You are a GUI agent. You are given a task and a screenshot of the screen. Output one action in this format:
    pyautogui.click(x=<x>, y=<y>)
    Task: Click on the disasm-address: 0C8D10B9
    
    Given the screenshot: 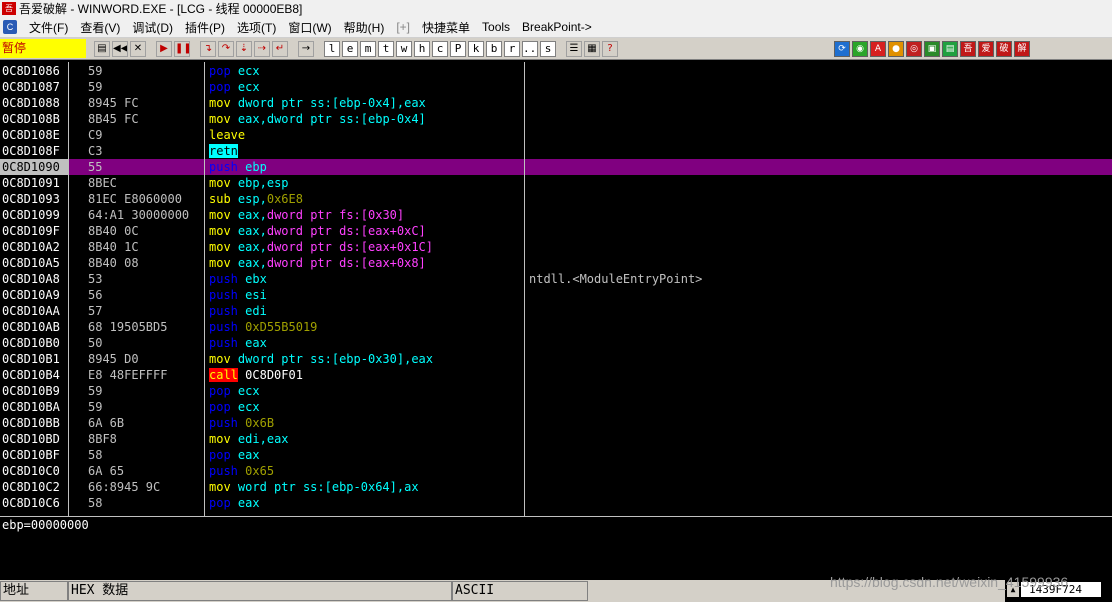 What is the action you would take?
    pyautogui.click(x=34, y=391)
    